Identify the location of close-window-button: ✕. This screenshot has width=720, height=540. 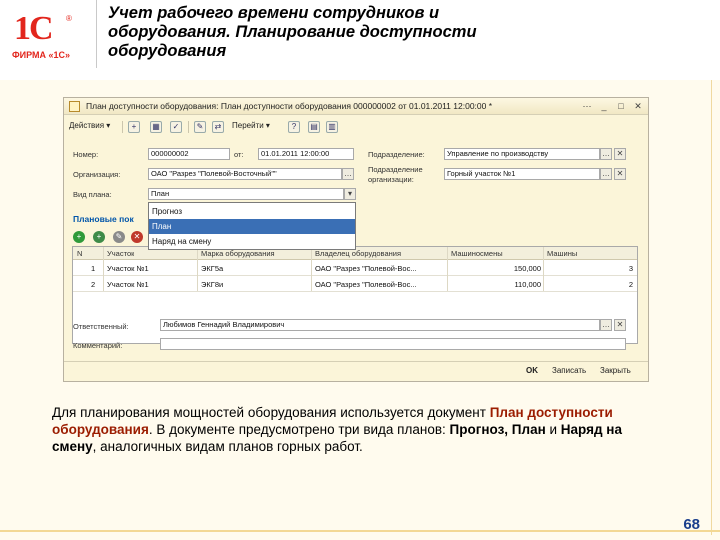
(638, 106).